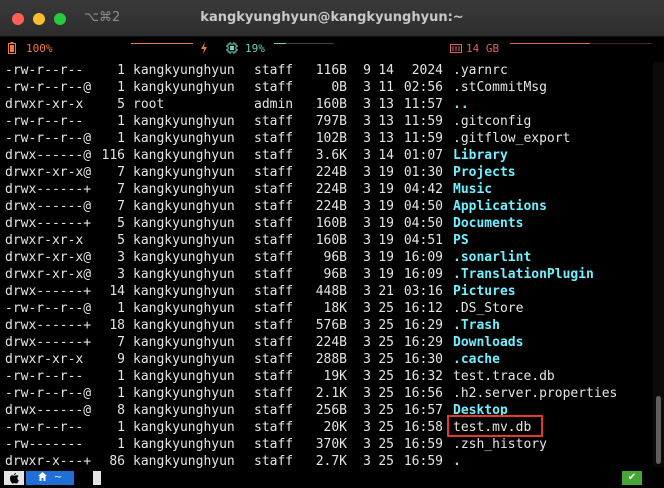 The height and width of the screenshot is (488, 664). Describe the element at coordinates (331, 359) in the screenshot. I see `file-size: 288B` at that location.